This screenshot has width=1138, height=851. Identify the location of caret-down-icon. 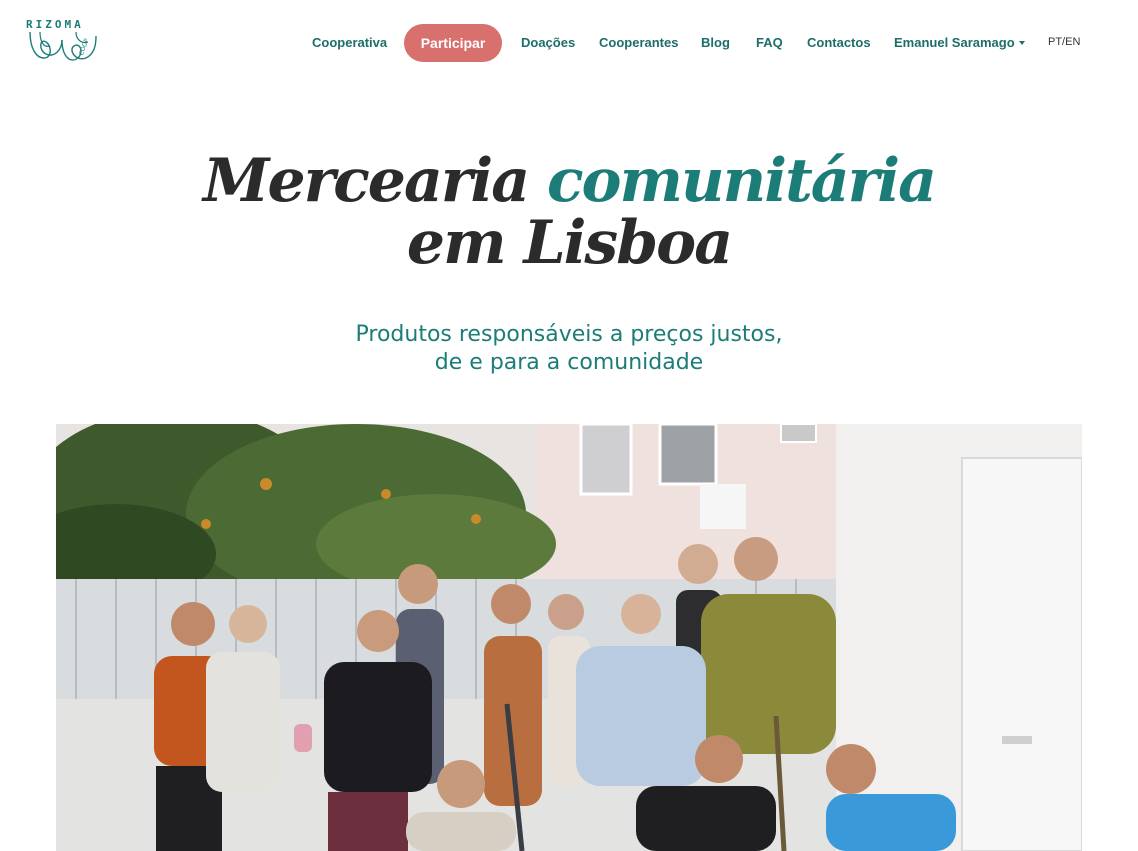
(1021, 43).